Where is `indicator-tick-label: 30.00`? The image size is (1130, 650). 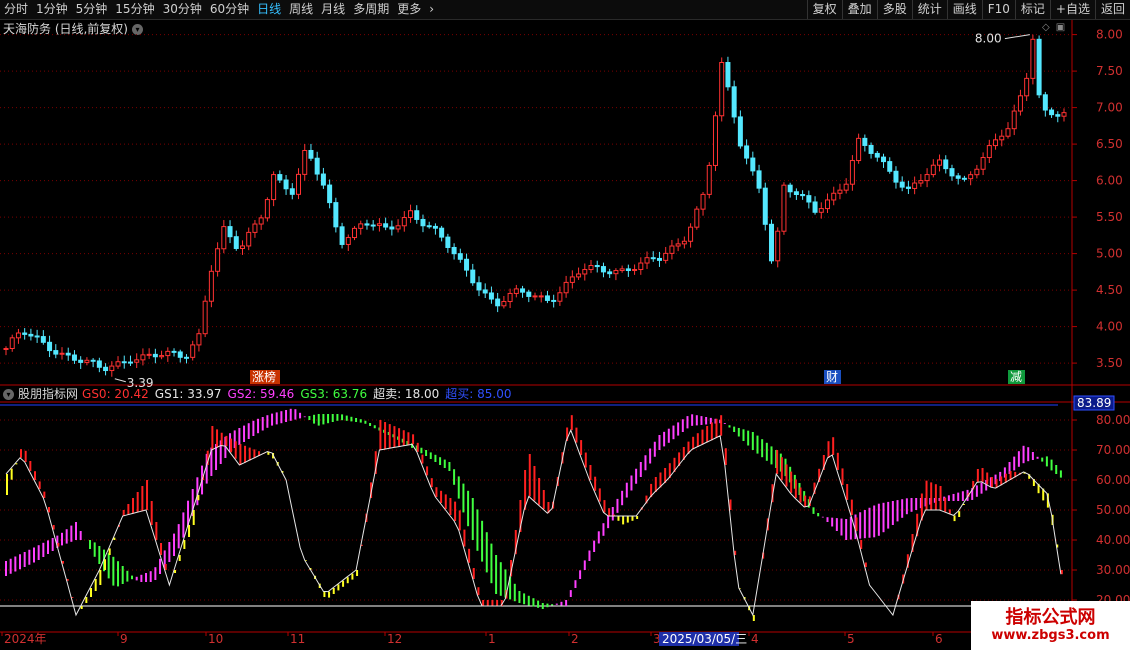
indicator-tick-label: 30.00 is located at coordinates (1113, 570).